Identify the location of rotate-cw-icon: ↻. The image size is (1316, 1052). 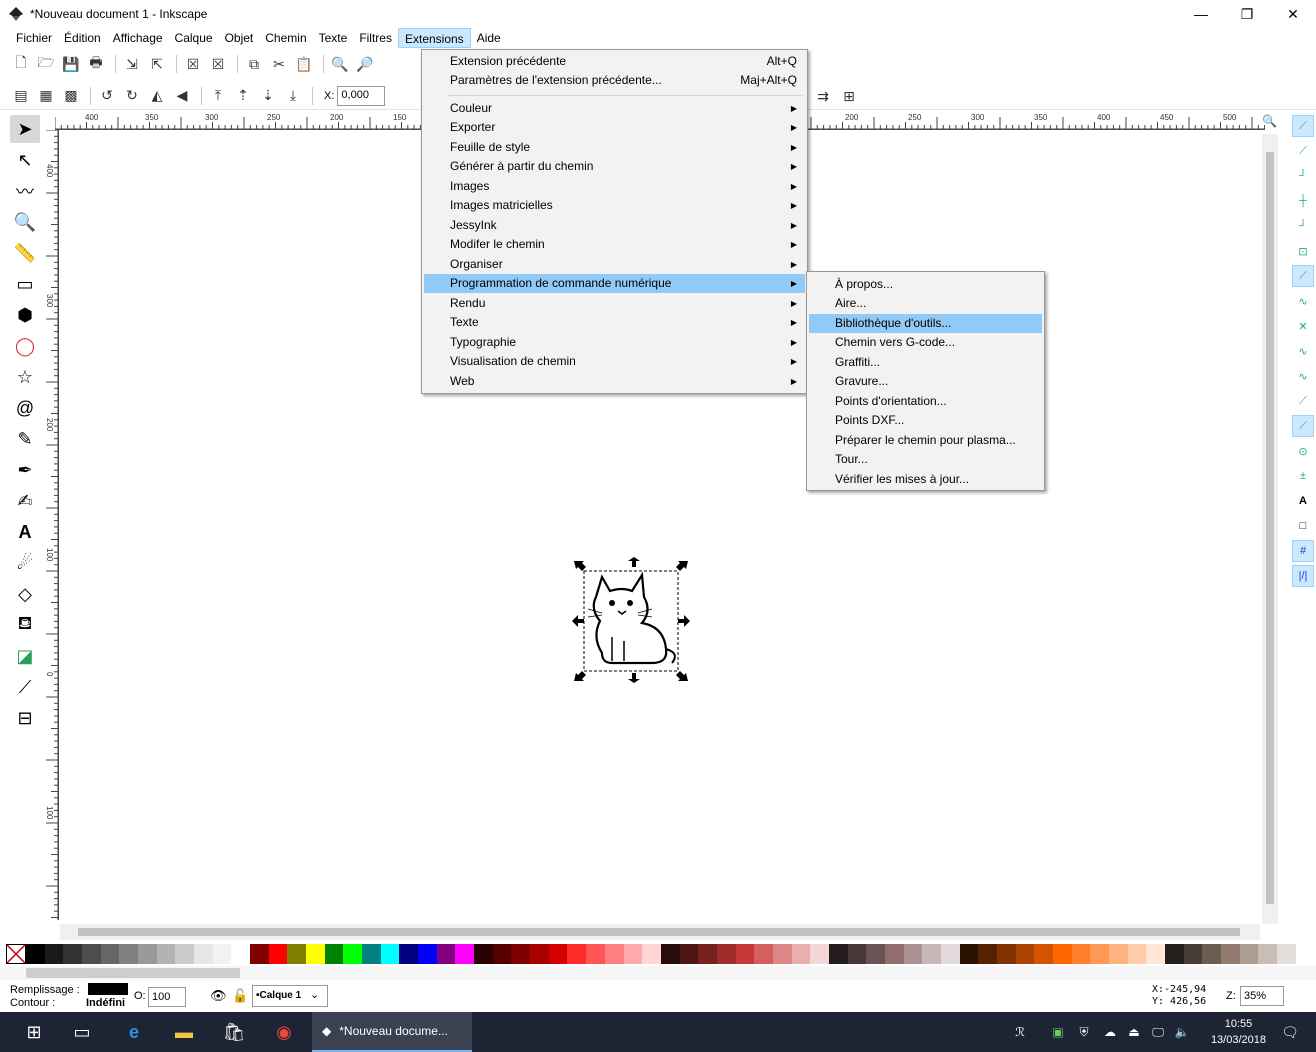
(132, 96).